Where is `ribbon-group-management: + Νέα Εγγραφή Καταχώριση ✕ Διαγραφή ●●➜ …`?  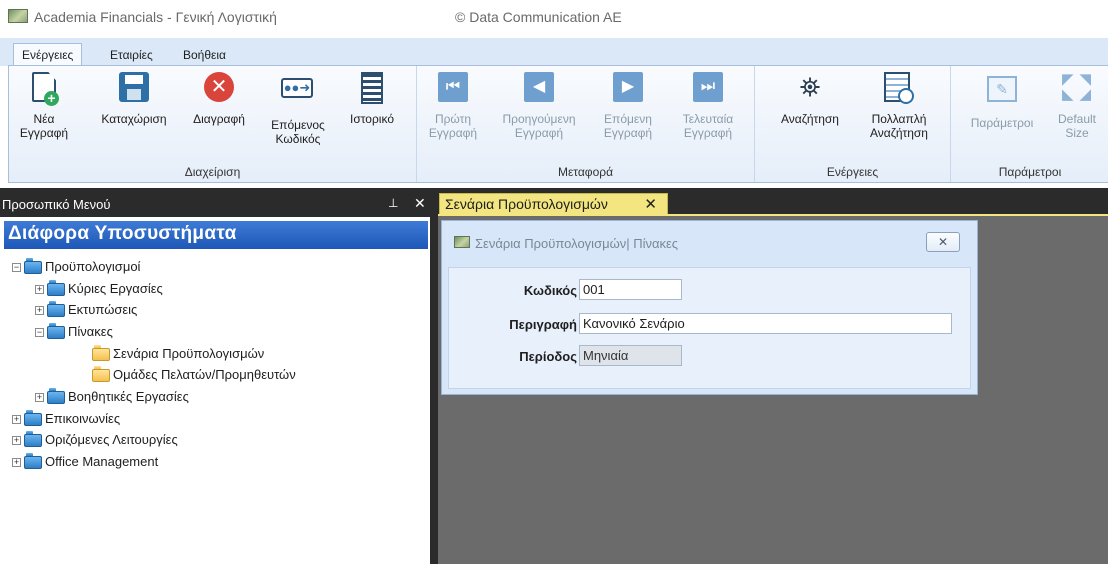 ribbon-group-management: + Νέα Εγγραφή Καταχώριση ✕ Διαγραφή ●●➜ … is located at coordinates (213, 124).